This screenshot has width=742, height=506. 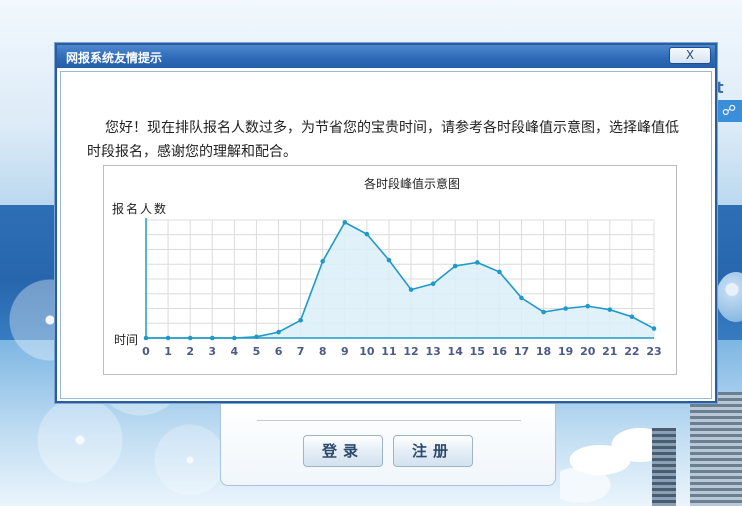 I want to click on x-tick-label: 0, so click(x=146, y=351).